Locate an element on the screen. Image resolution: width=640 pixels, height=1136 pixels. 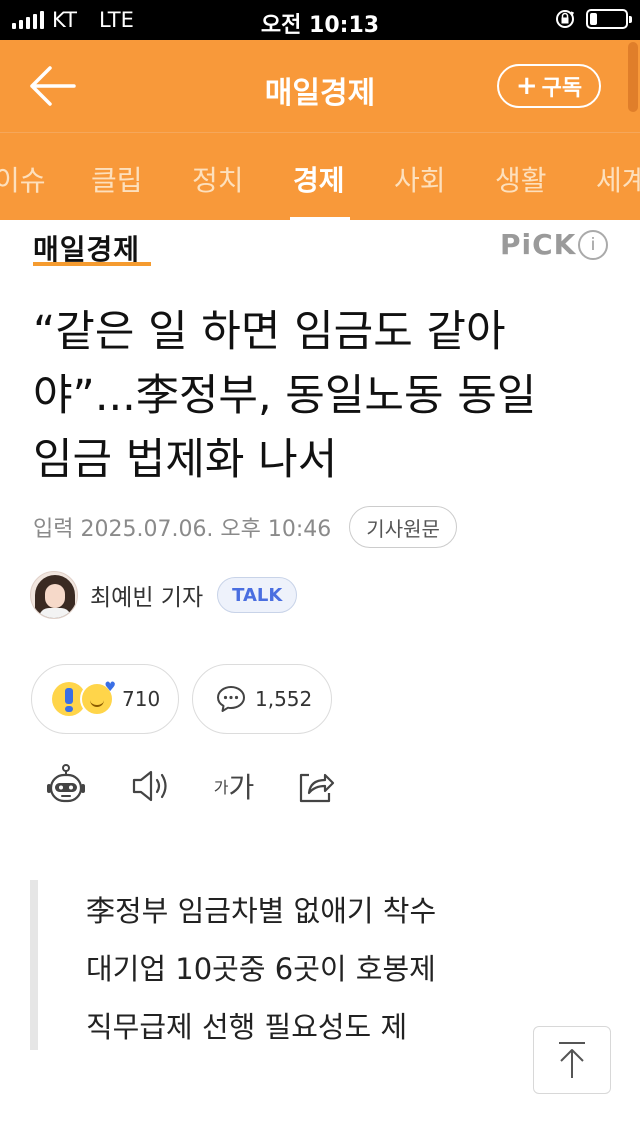
font-size-small-label: 가 is located at coordinates (221, 787).